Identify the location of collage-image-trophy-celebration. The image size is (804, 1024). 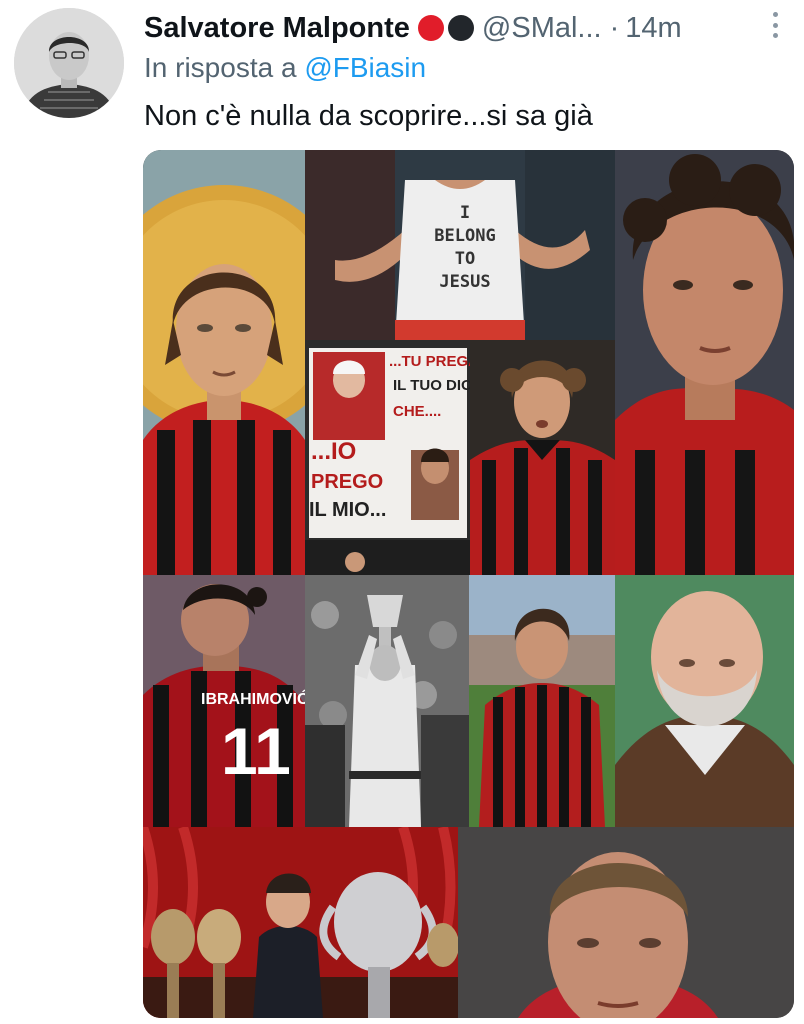
(387, 701).